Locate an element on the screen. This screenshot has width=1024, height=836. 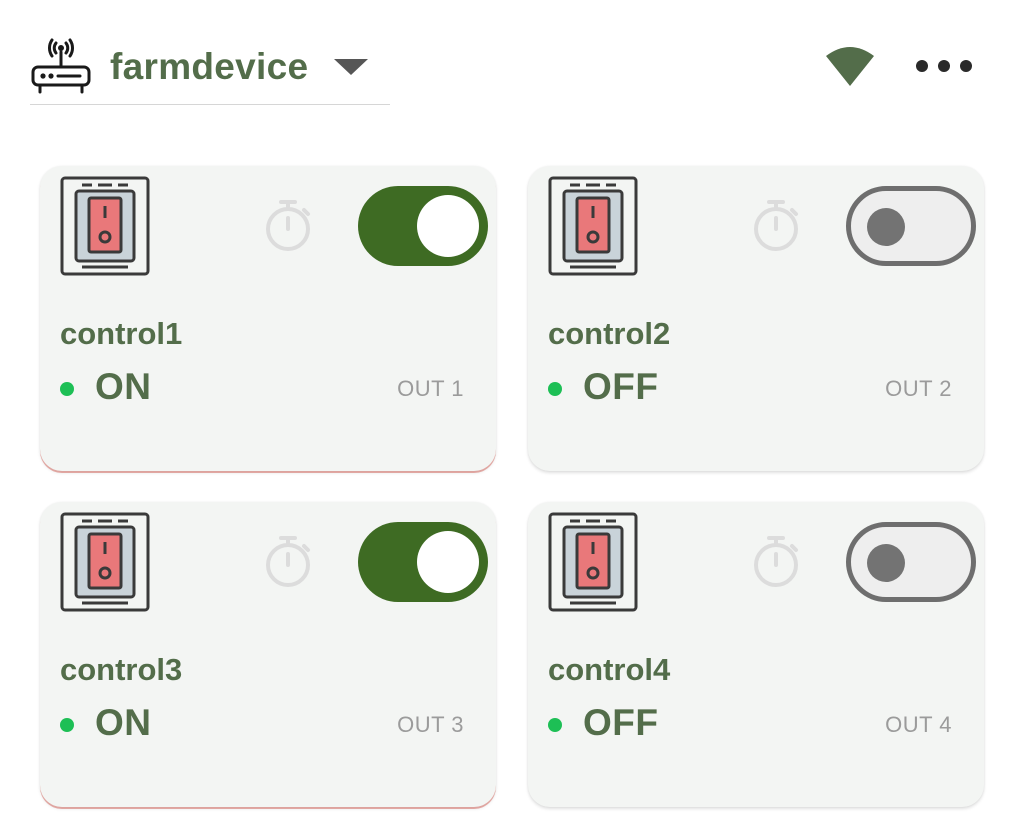
more-horizontal-icon is located at coordinates (944, 66).